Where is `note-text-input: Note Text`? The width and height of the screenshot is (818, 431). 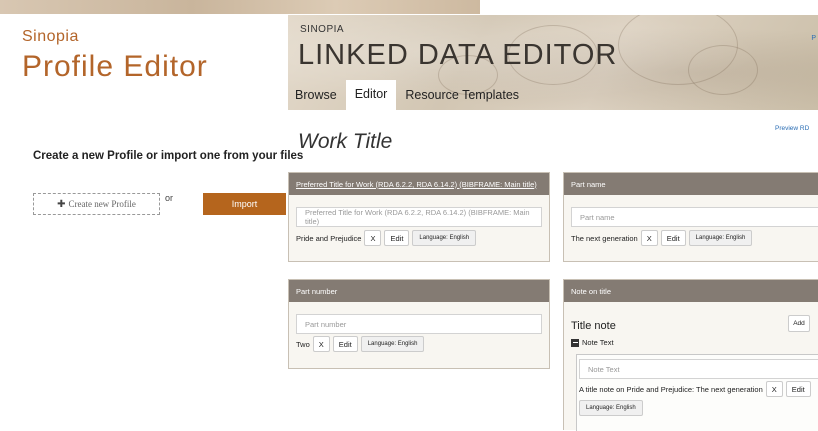
note-text-input: Note Text is located at coordinates (698, 369).